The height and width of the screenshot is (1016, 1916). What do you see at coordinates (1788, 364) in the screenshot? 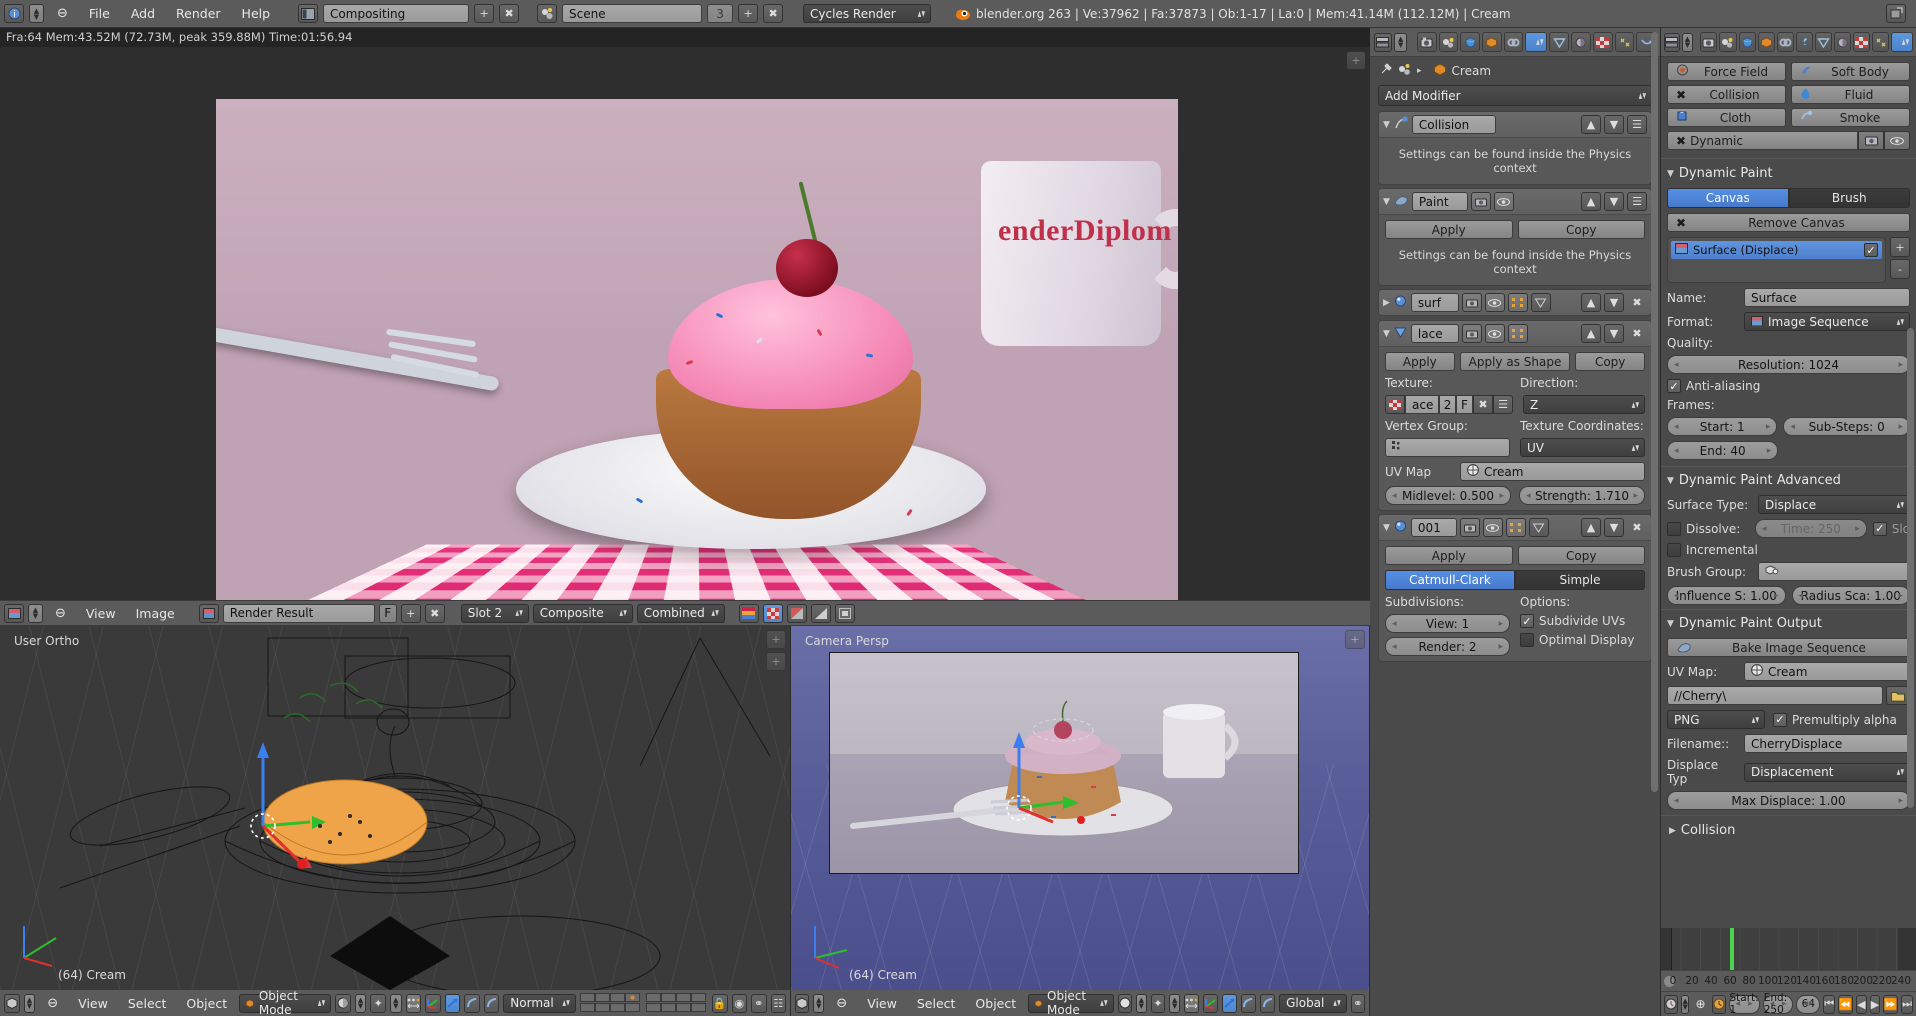
I see `resolution-slider: Resolution: 1024` at bounding box center [1788, 364].